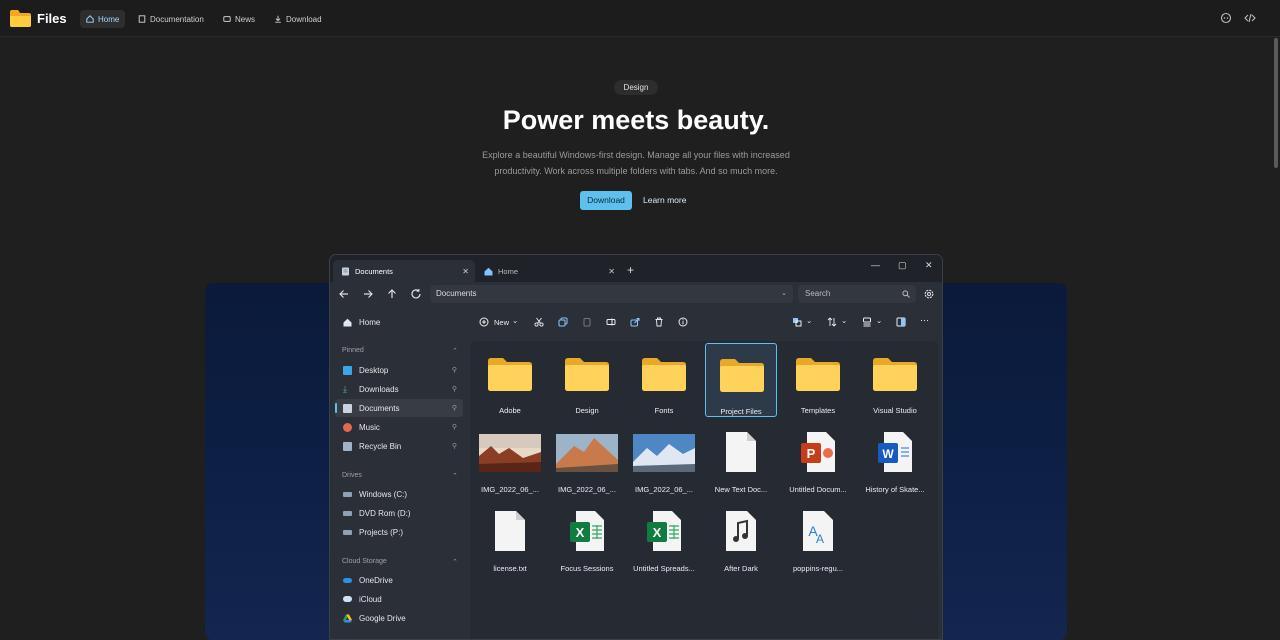 This screenshot has height=640, width=1280. What do you see at coordinates (1276, 103) in the screenshot?
I see `page-scrollbar` at bounding box center [1276, 103].